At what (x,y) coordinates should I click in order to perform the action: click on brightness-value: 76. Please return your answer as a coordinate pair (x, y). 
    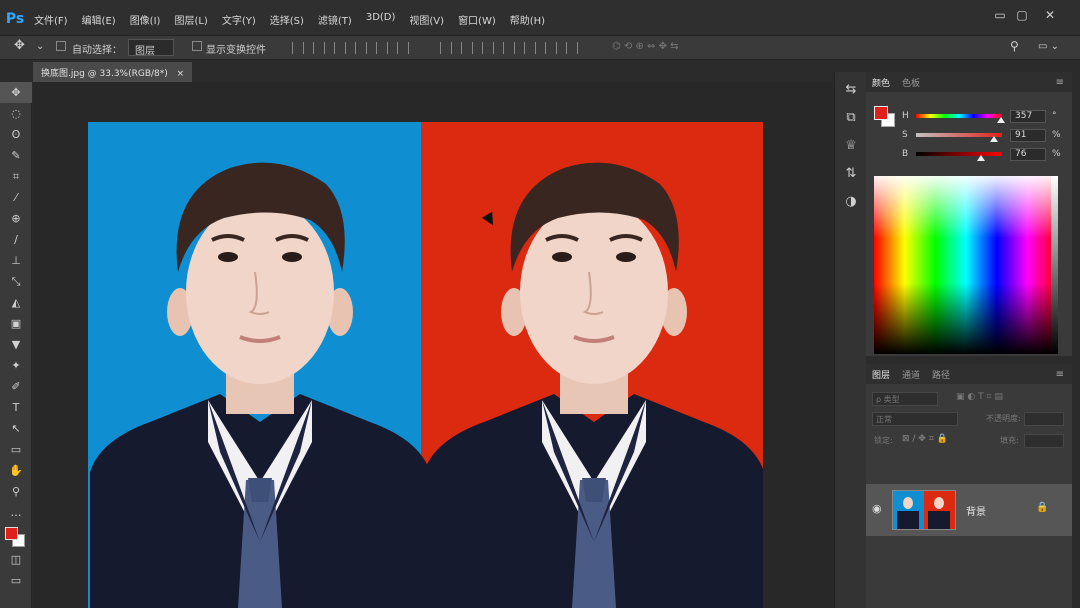
    Looking at the image, I should click on (1028, 154).